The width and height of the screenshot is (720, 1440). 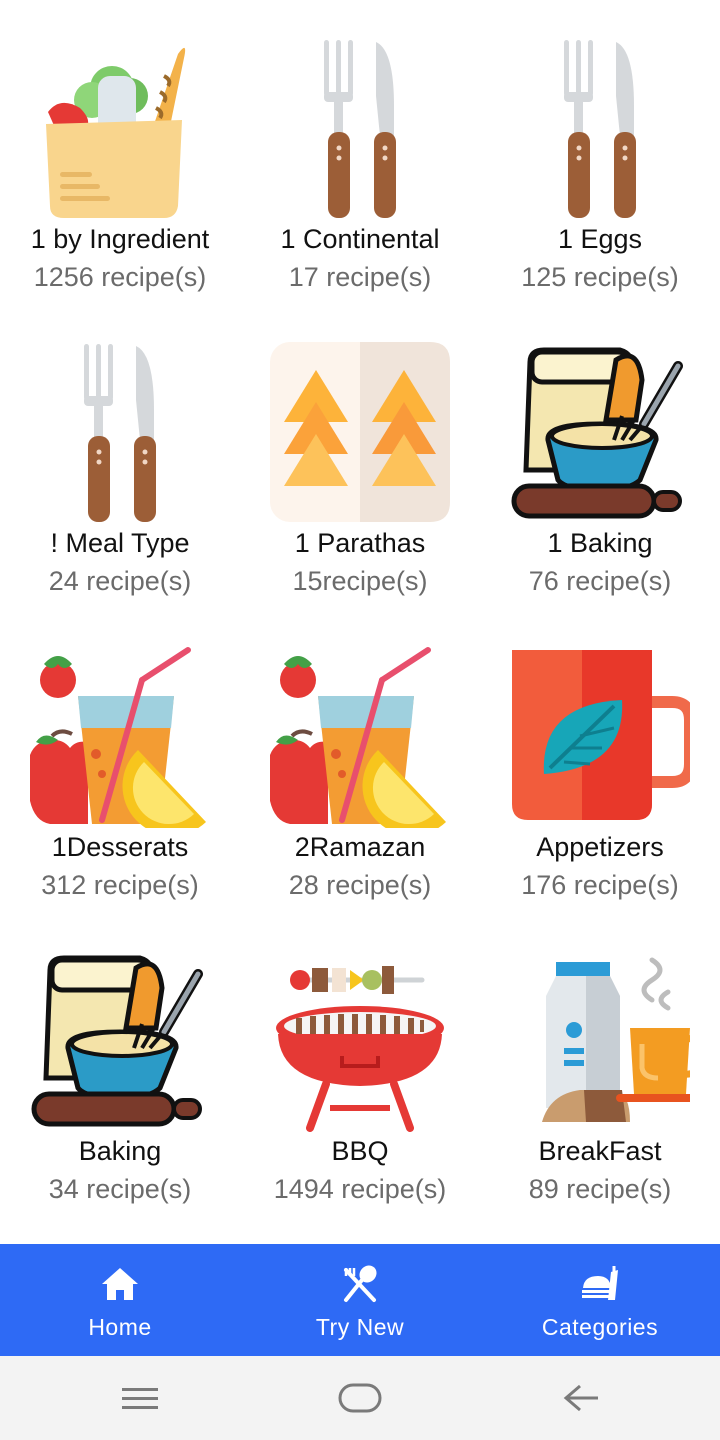 I want to click on category-title: 2Ramazan, so click(x=360, y=847).